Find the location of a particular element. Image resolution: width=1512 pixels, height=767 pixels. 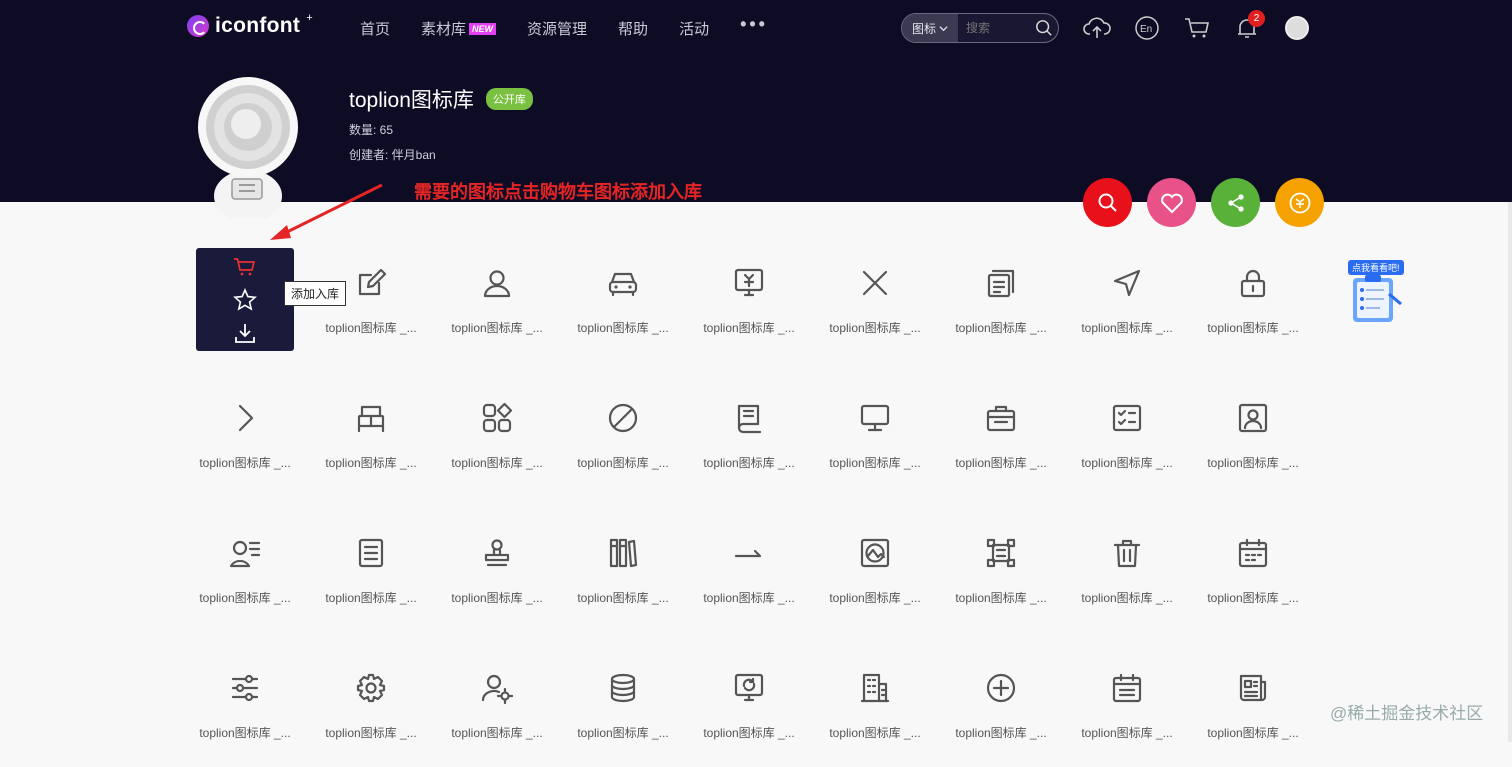

avatar is located at coordinates (1297, 28).